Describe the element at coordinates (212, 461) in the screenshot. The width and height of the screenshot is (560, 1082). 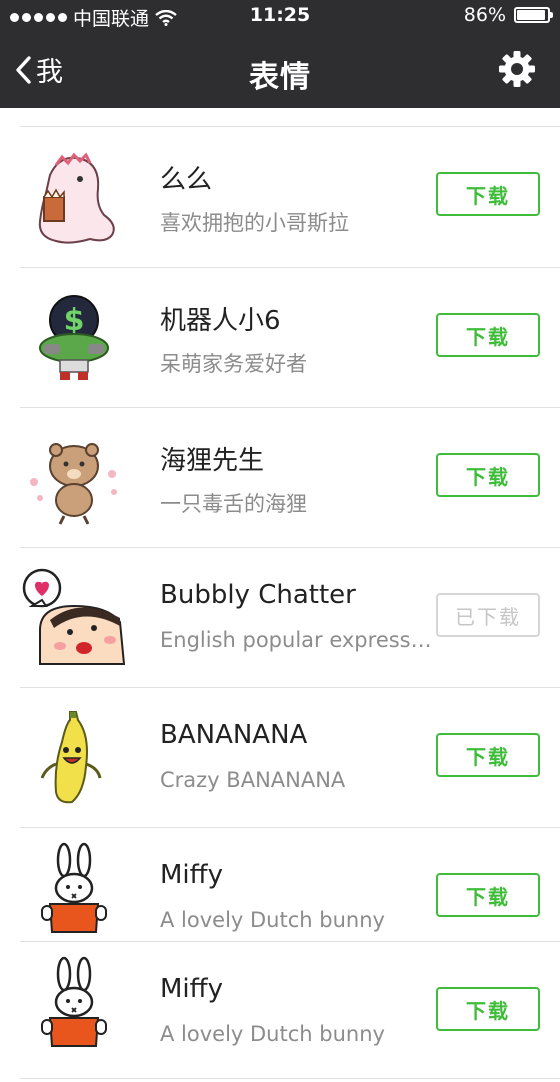
I see `sticker-name: 海狸先生` at that location.